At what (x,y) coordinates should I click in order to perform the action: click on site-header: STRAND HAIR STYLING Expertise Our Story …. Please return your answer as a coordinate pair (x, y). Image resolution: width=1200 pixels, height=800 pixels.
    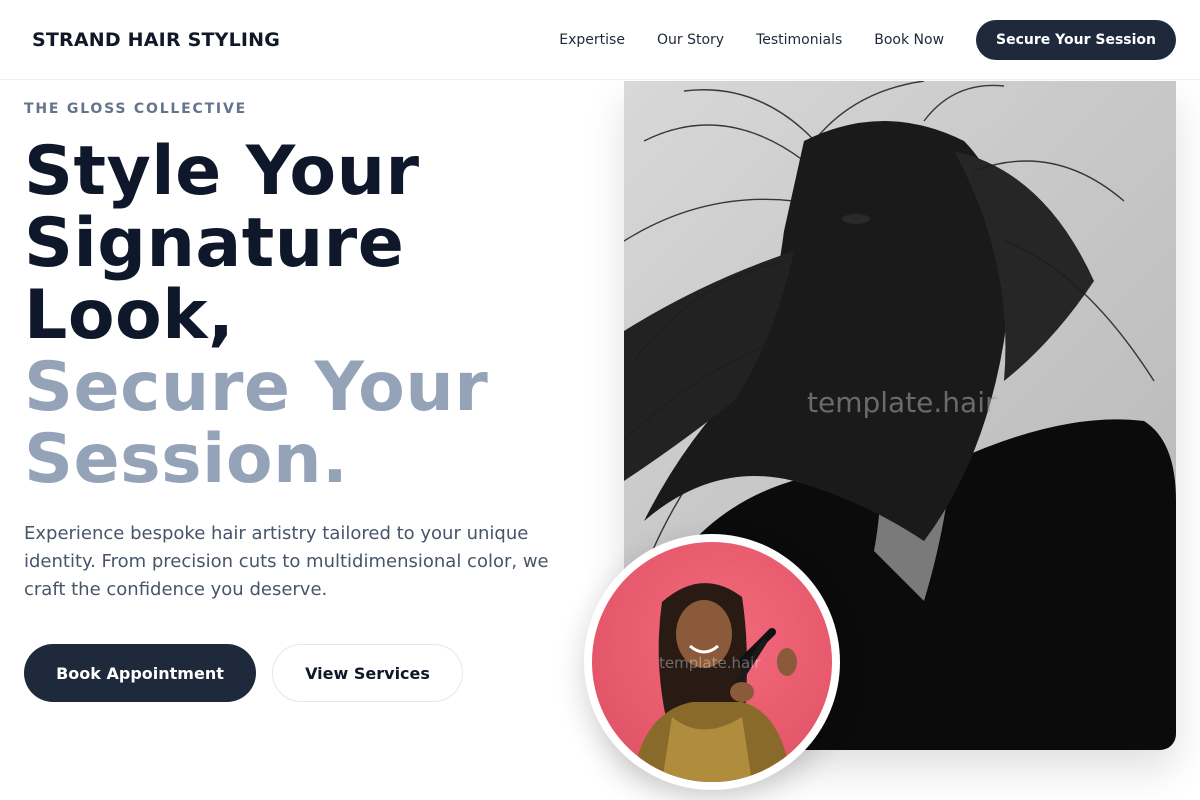
    Looking at the image, I should click on (600, 40).